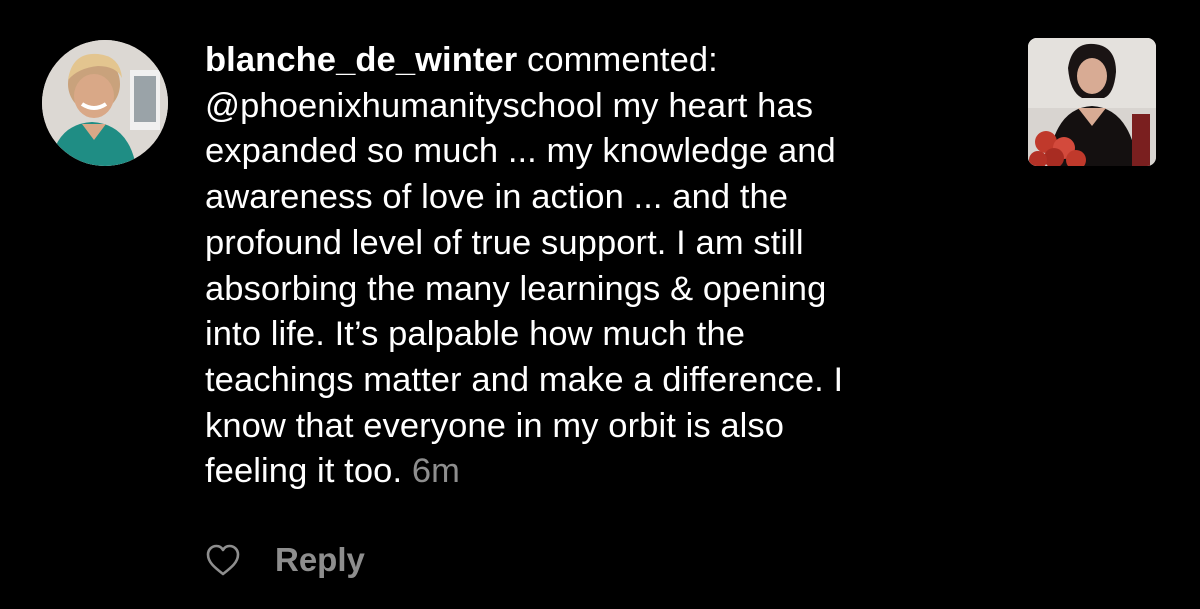 The height and width of the screenshot is (609, 1200). Describe the element at coordinates (622, 60) in the screenshot. I see `comment-action-text: commented:` at that location.